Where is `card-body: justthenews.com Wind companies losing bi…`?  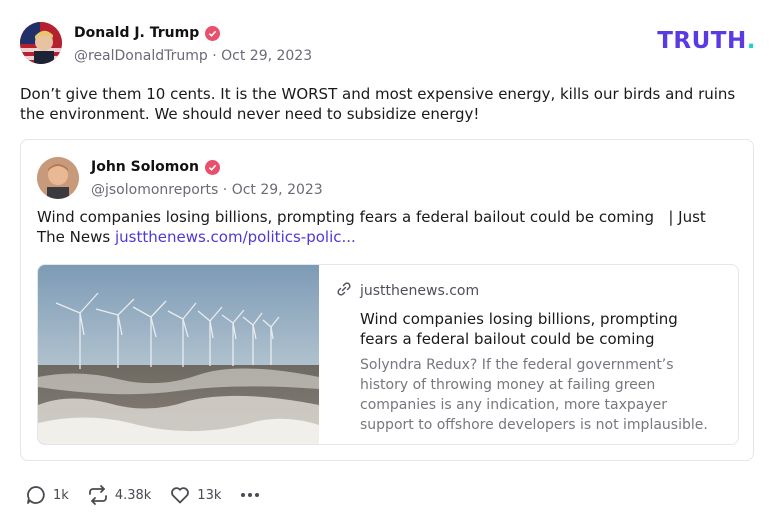 card-body: justthenews.com Wind companies losing bi… is located at coordinates (526, 358).